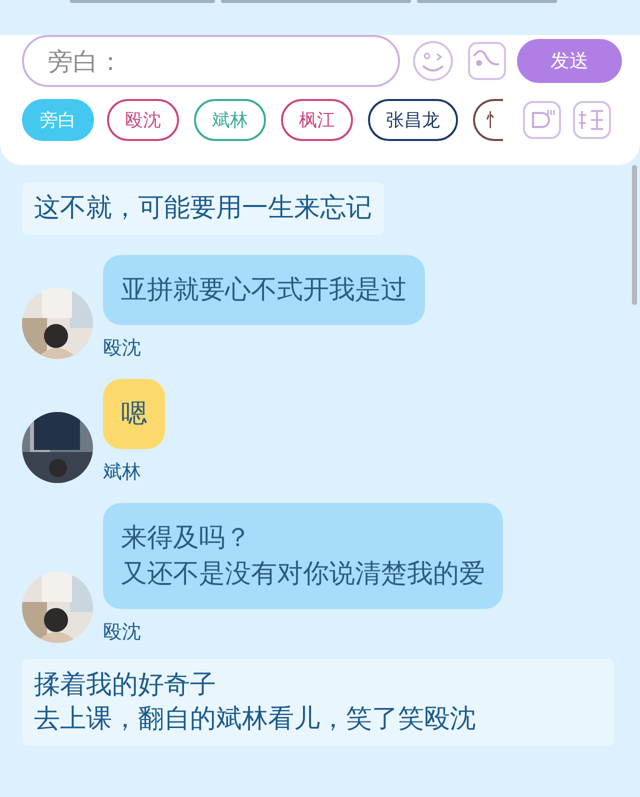 Image resolution: width=640 pixels, height=797 pixels. I want to click on speaker-chip: 张昌龙, so click(413, 120).